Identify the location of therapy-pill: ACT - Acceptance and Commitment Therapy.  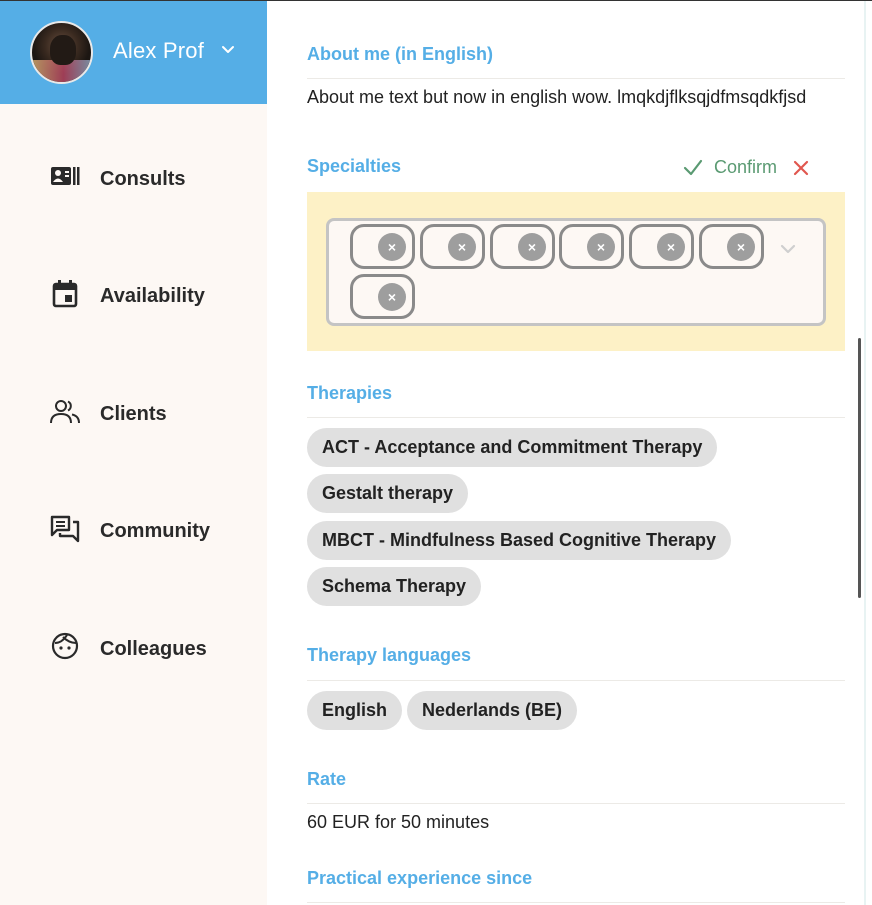
(512, 447).